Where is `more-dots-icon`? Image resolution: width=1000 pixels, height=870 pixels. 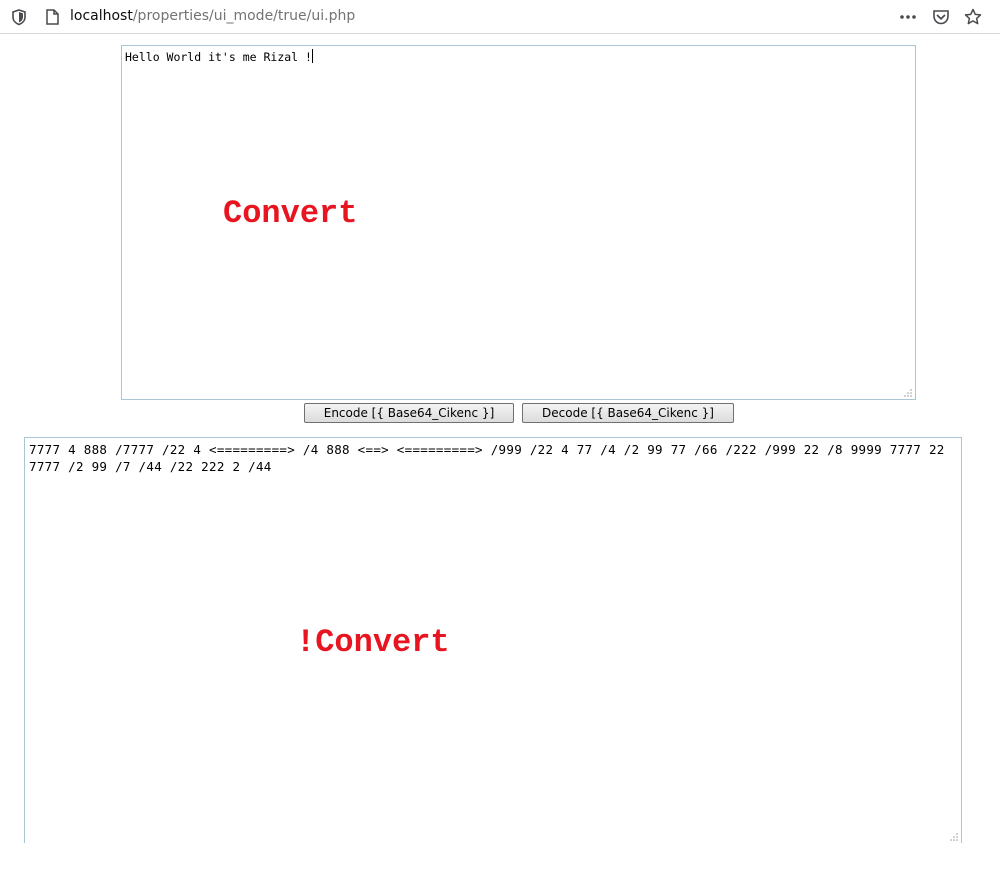 more-dots-icon is located at coordinates (908, 17).